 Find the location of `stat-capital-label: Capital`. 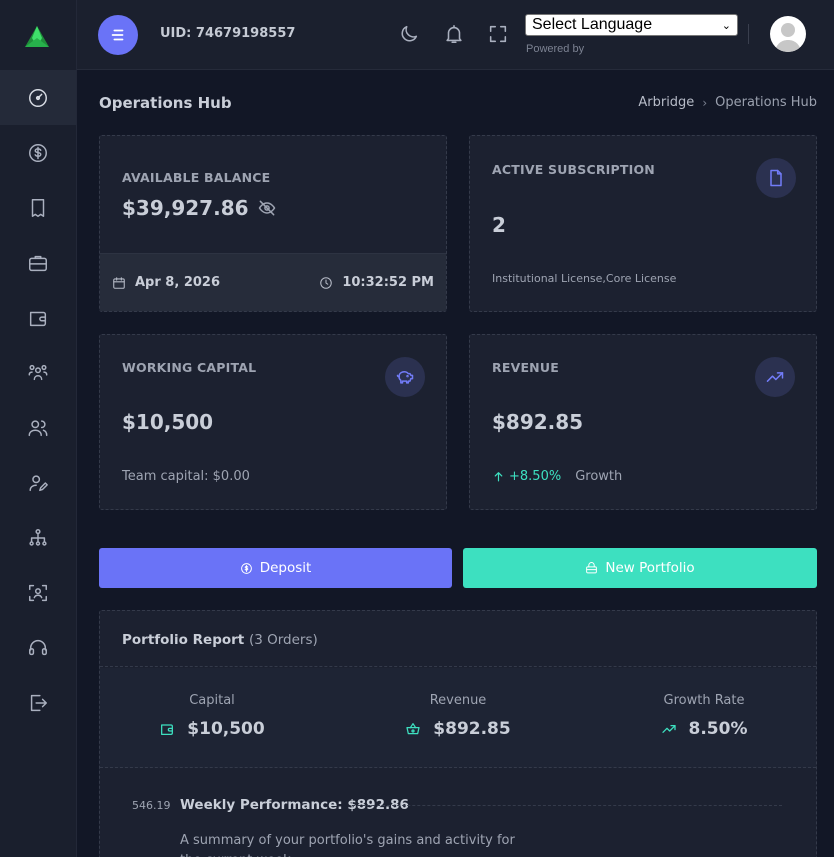

stat-capital-label: Capital is located at coordinates (212, 700).